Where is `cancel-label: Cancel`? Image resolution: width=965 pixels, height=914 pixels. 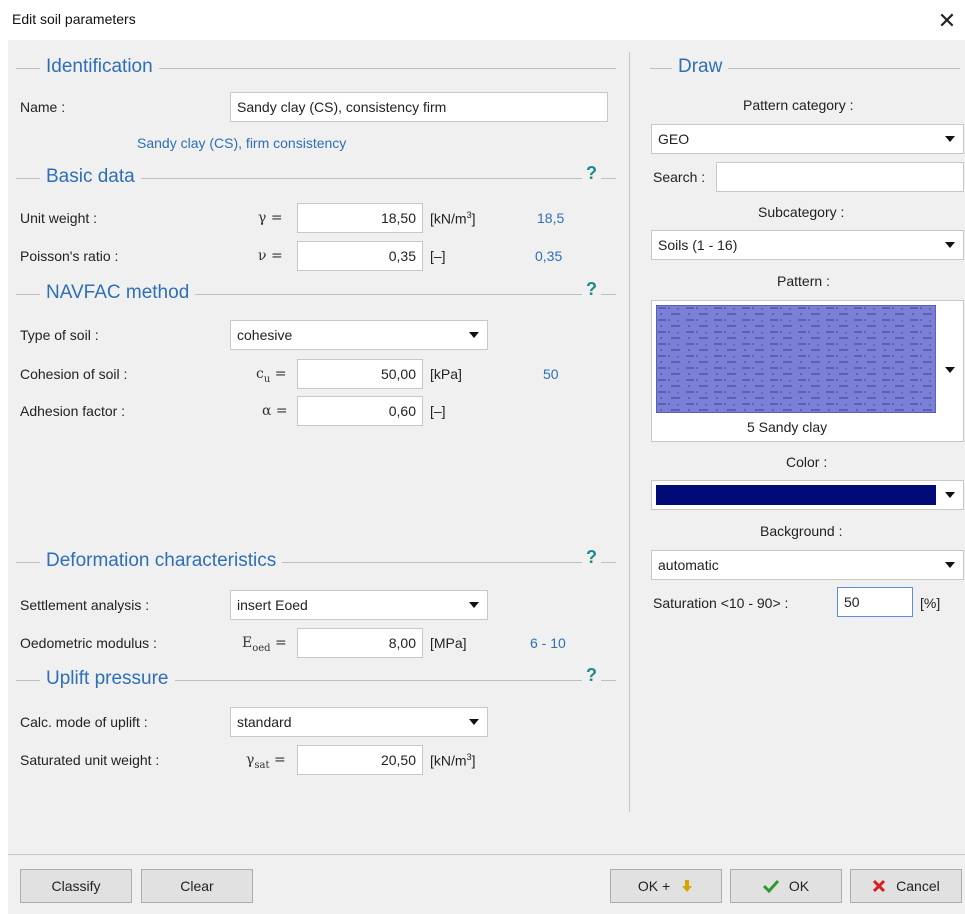
cancel-label: Cancel is located at coordinates (918, 886).